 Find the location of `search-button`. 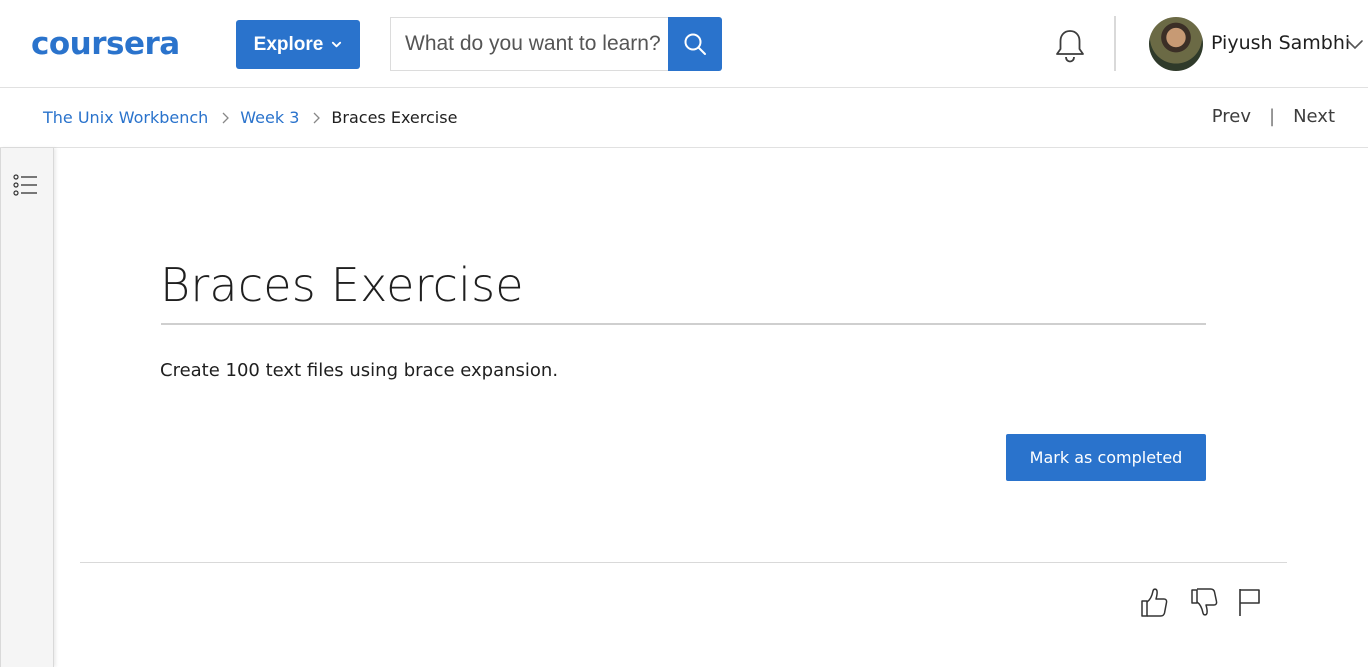

search-button is located at coordinates (695, 44).